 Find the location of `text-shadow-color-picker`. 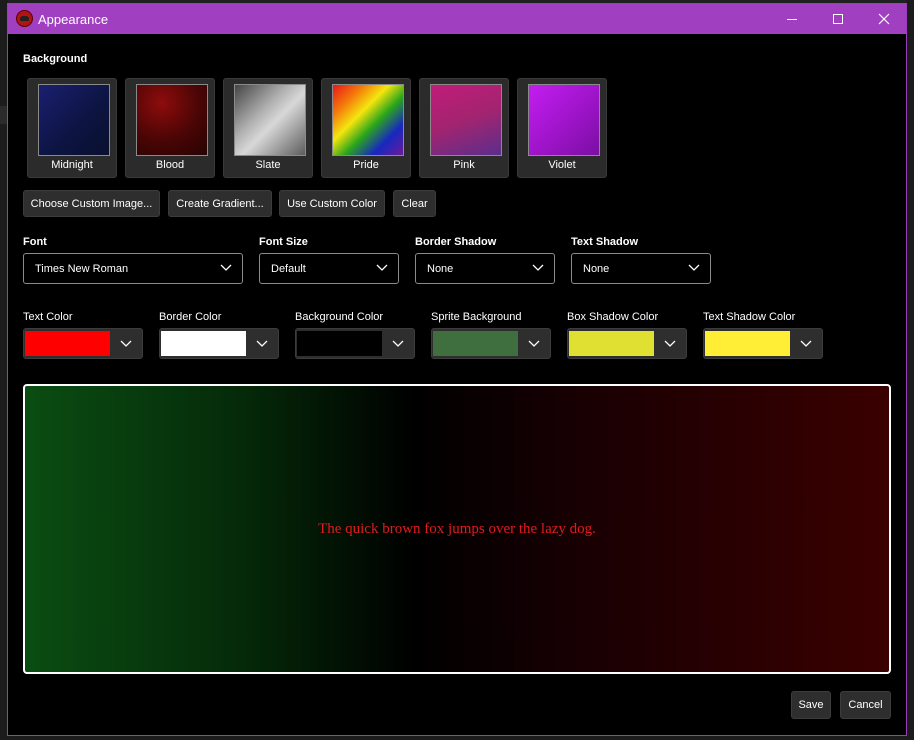

text-shadow-color-picker is located at coordinates (763, 343).